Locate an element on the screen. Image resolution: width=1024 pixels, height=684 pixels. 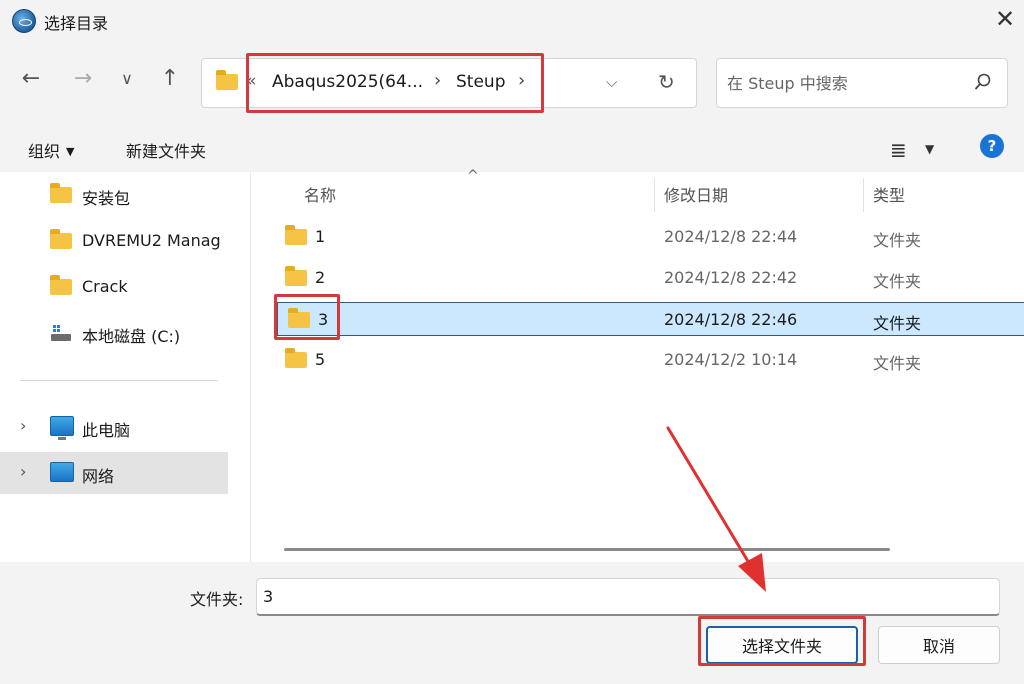
drive-icon is located at coordinates (61, 333).